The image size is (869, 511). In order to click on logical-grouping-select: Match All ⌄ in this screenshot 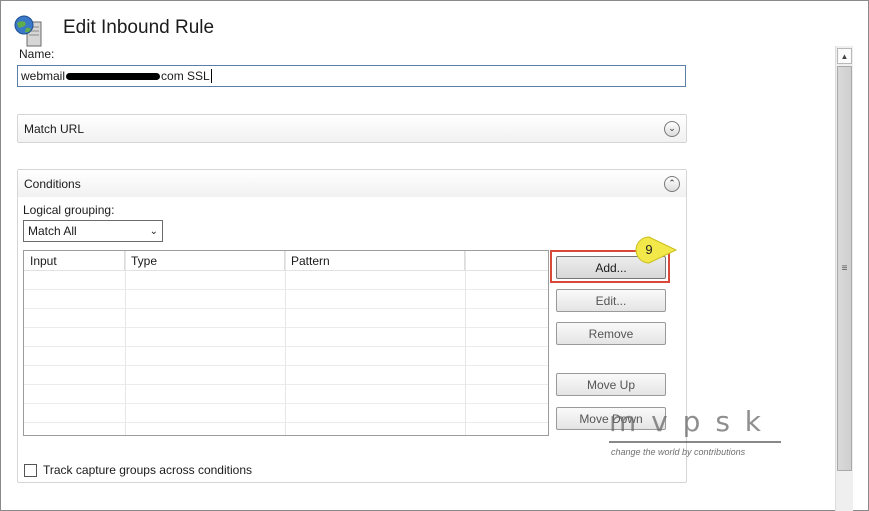, I will do `click(93, 231)`.